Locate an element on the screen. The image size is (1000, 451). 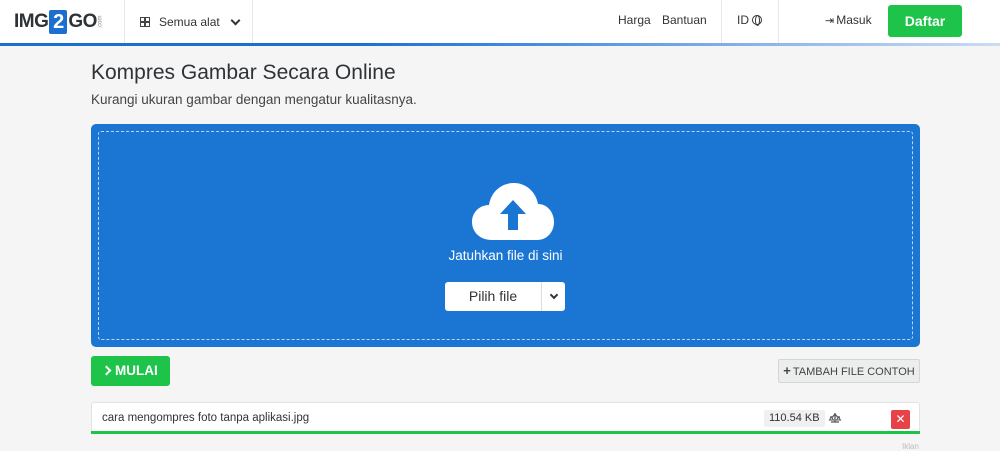
nav-pricing-link: Harga is located at coordinates (634, 22).